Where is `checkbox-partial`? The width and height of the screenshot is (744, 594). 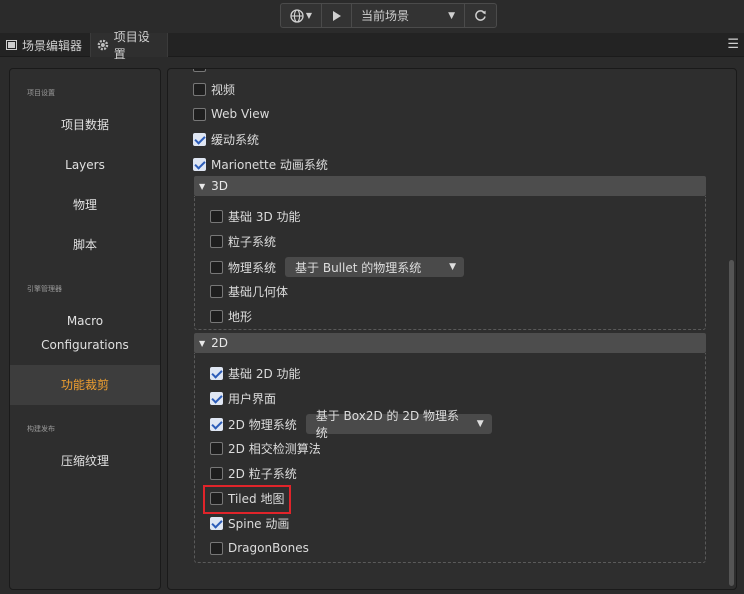
checkbox-partial is located at coordinates (199, 70).